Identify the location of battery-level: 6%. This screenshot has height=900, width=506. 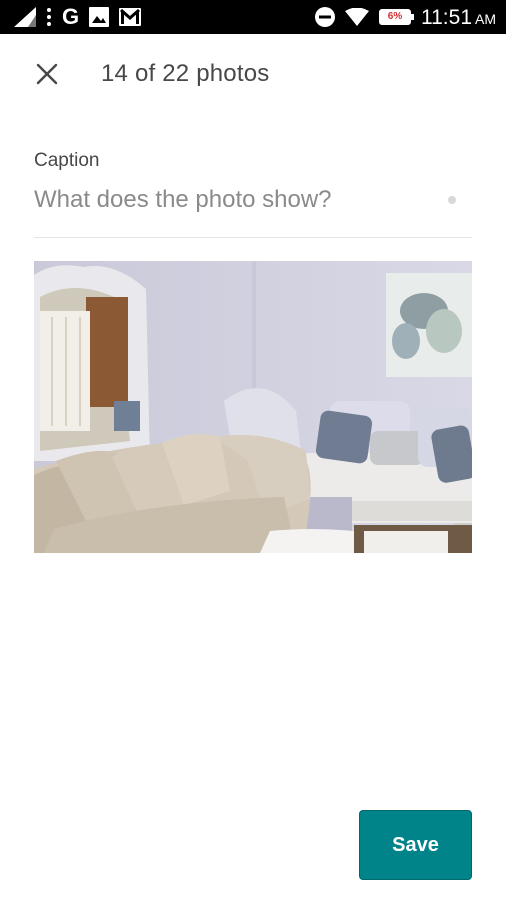
(395, 16).